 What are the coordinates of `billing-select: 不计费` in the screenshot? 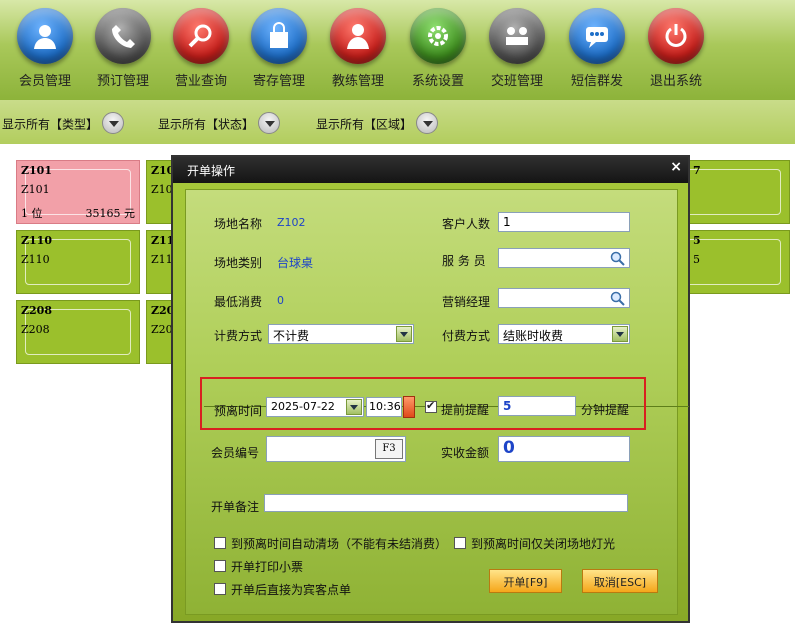 It's located at (341, 334).